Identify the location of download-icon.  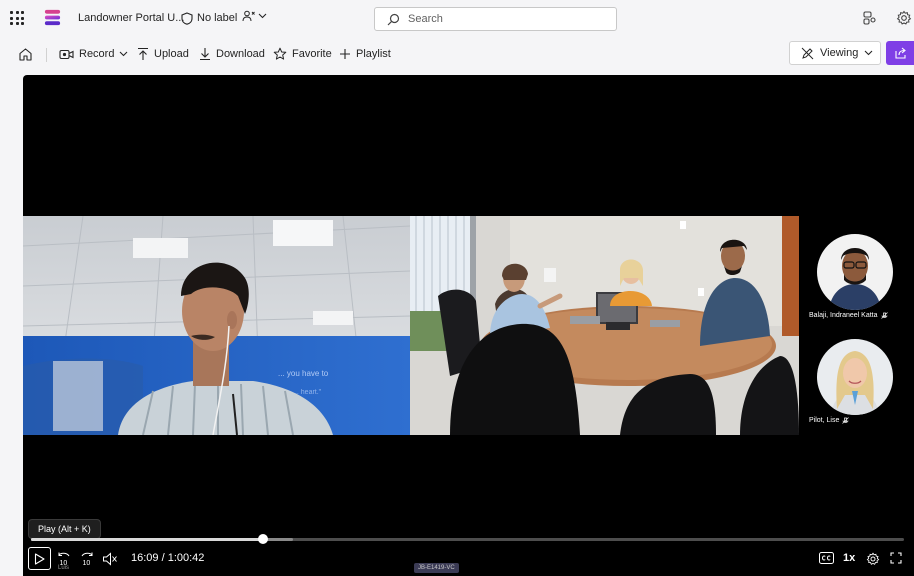
(205, 54).